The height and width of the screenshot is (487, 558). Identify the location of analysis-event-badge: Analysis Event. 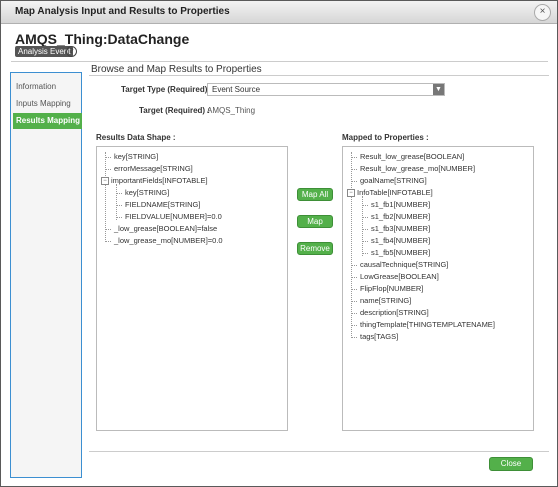
(44, 51).